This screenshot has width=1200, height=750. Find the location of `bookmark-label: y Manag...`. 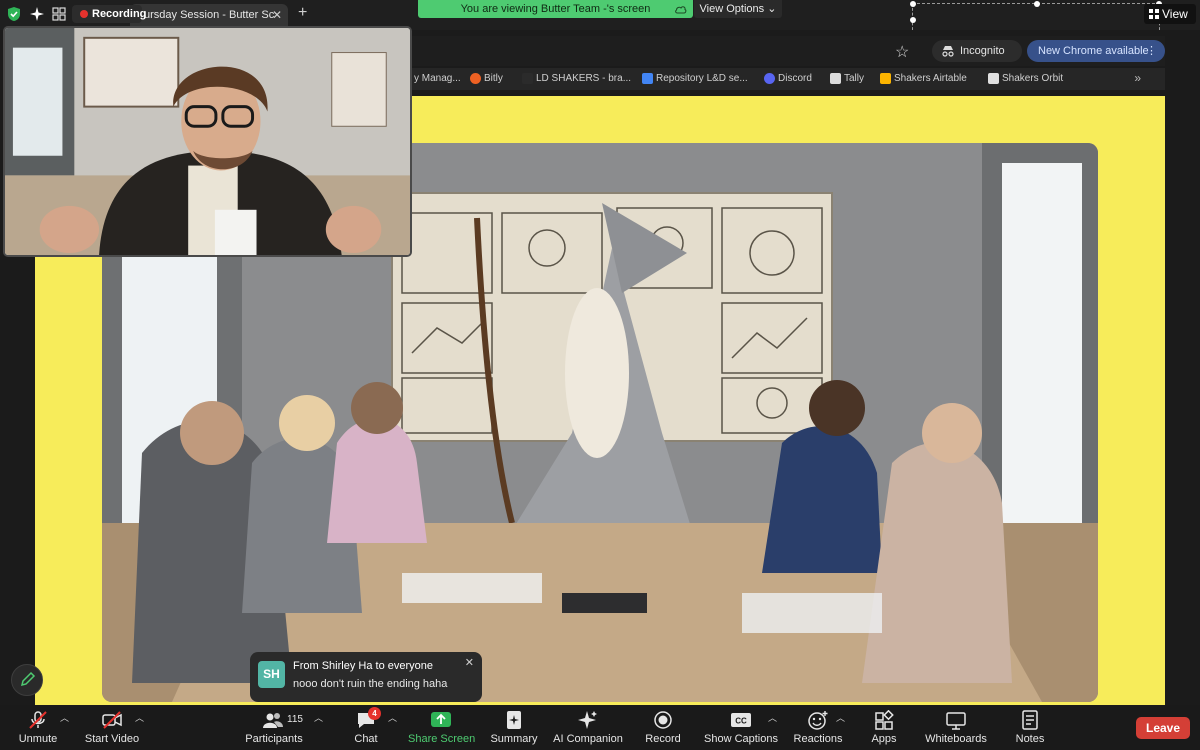

bookmark-label: y Manag... is located at coordinates (437, 78).